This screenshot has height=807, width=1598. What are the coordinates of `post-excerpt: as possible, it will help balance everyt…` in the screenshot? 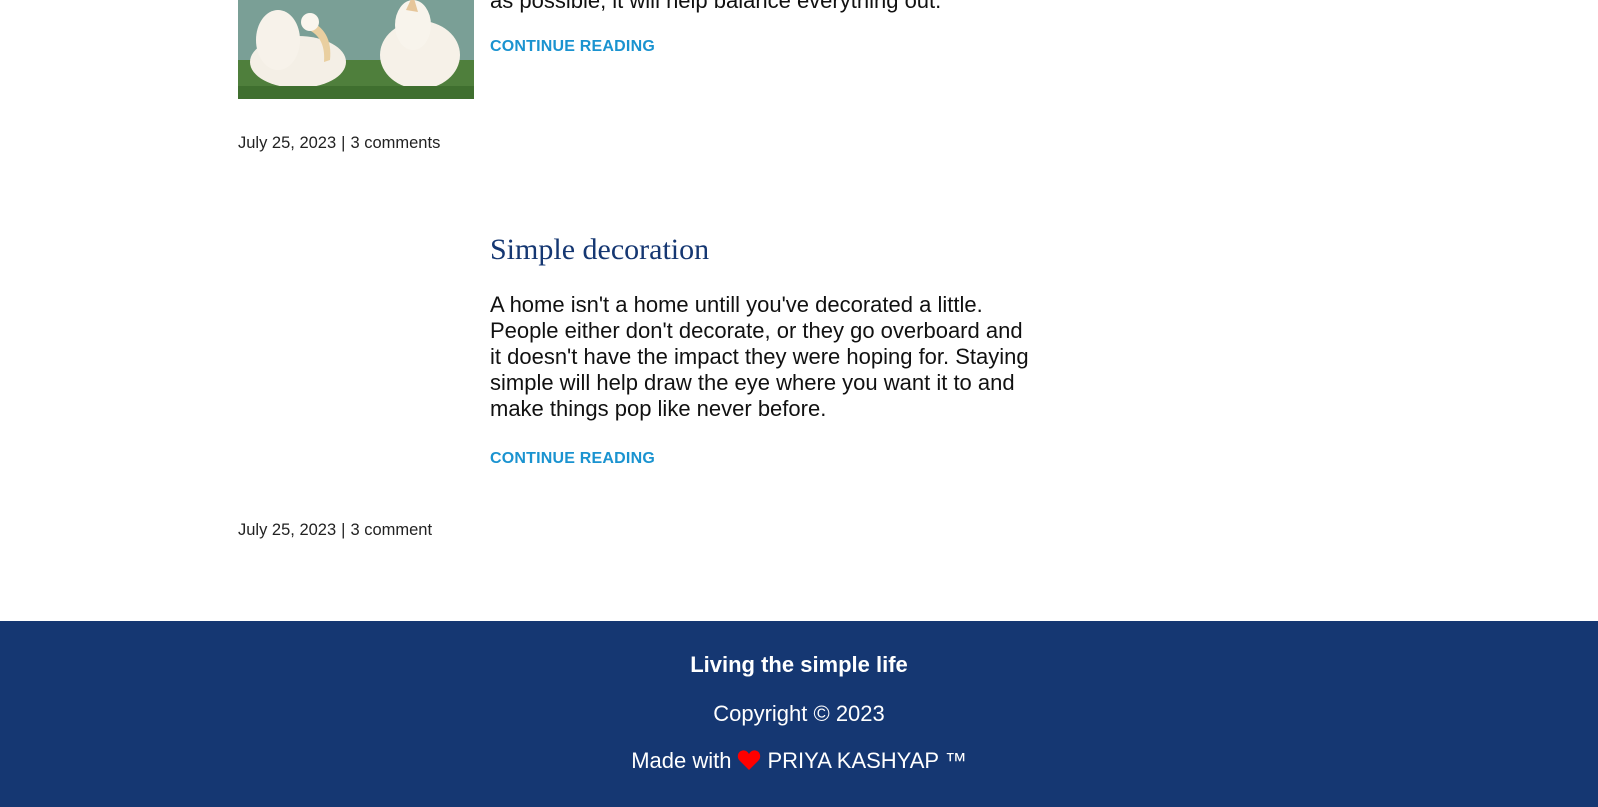 It's located at (716, 6).